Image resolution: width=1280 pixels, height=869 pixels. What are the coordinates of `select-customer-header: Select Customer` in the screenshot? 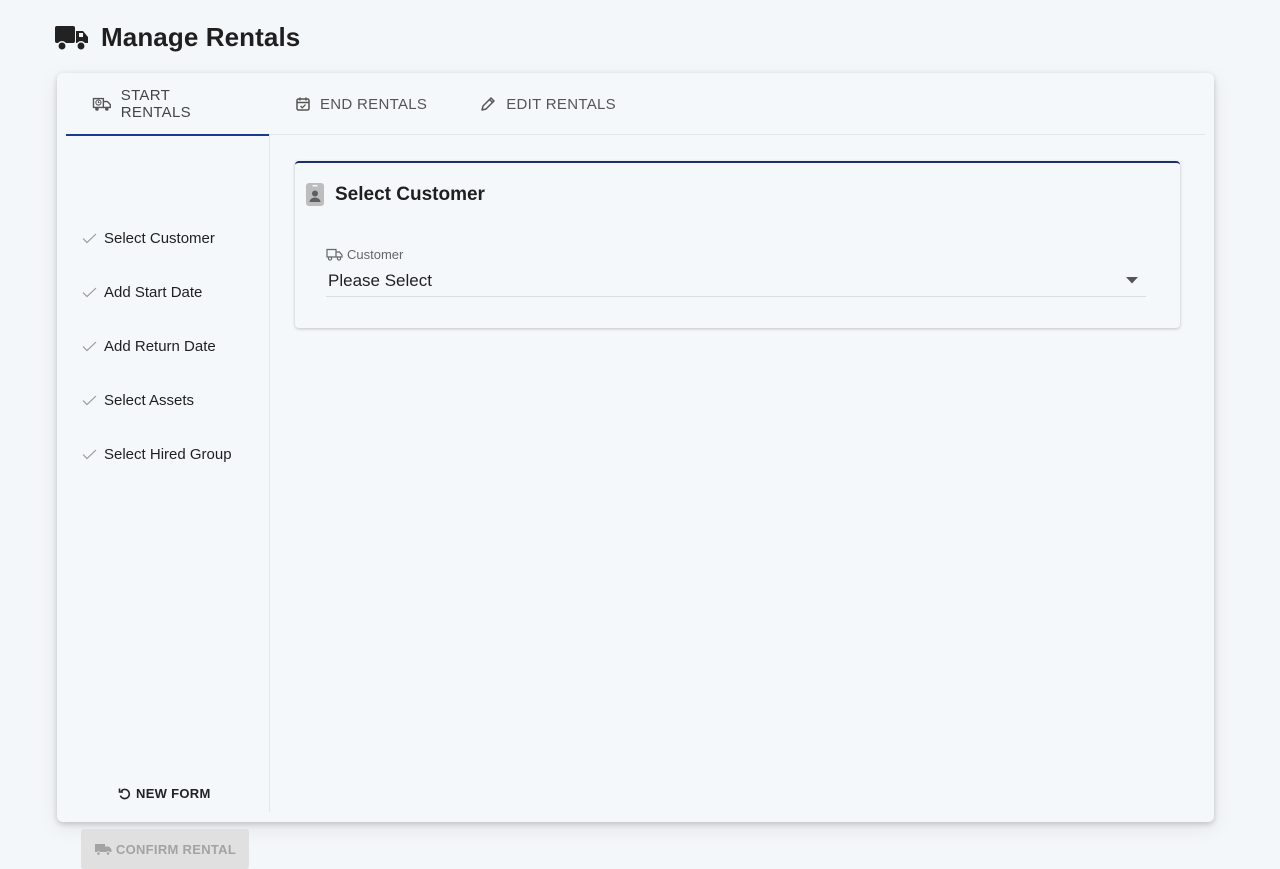 It's located at (395, 194).